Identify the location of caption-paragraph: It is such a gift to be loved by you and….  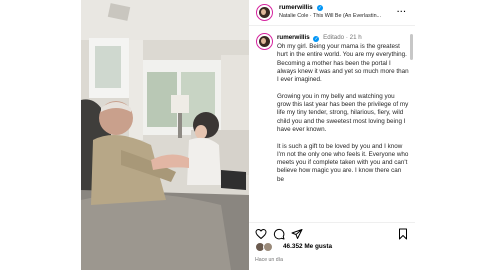
(343, 162).